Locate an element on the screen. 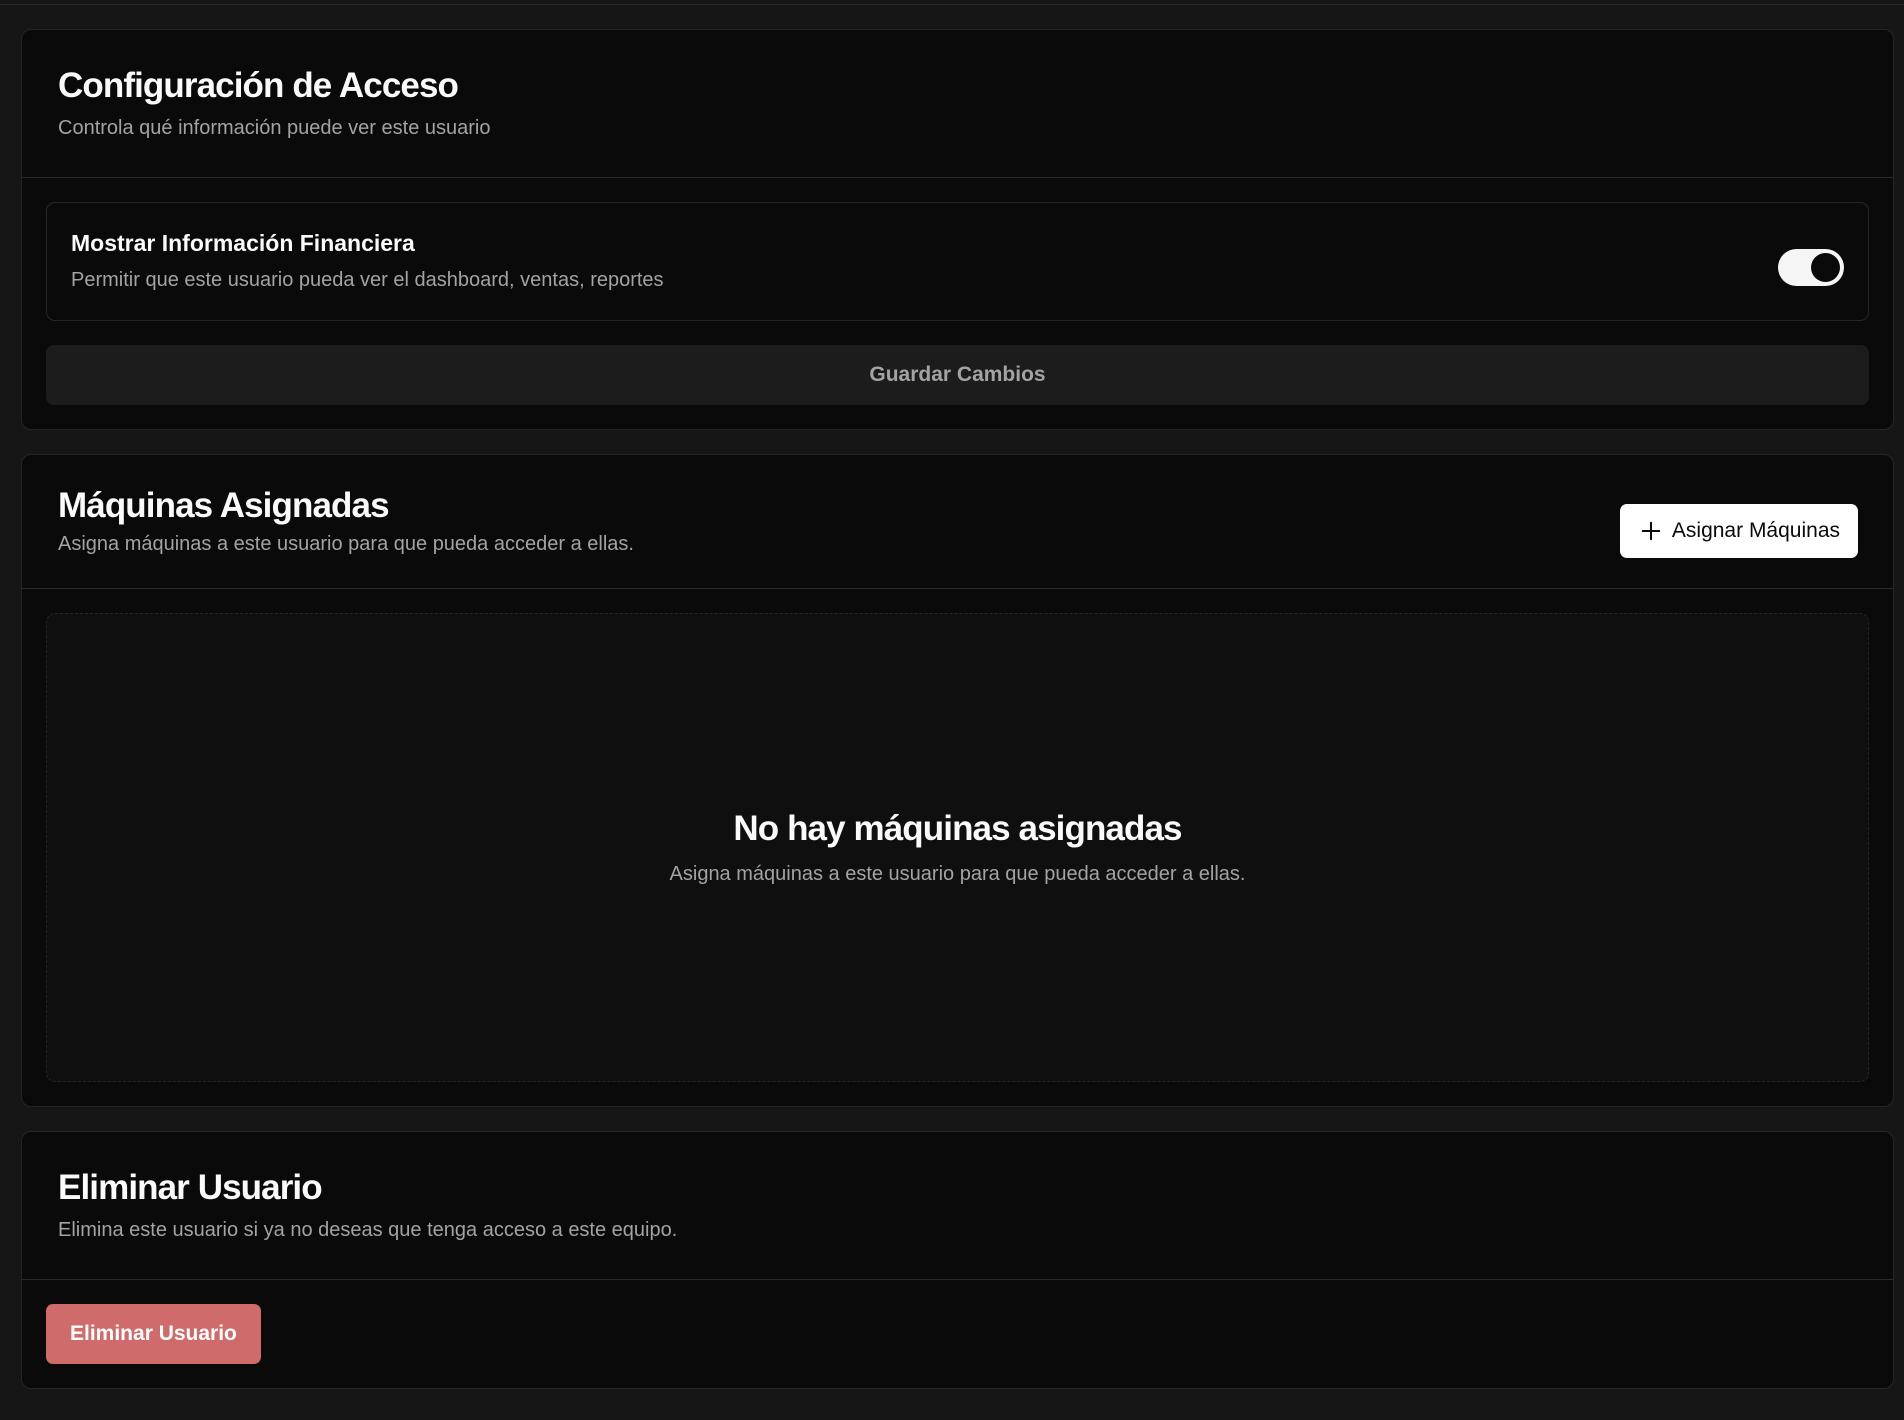 The width and height of the screenshot is (1904, 1420). assign-machines-button: Asignar Máquinas is located at coordinates (1738, 531).